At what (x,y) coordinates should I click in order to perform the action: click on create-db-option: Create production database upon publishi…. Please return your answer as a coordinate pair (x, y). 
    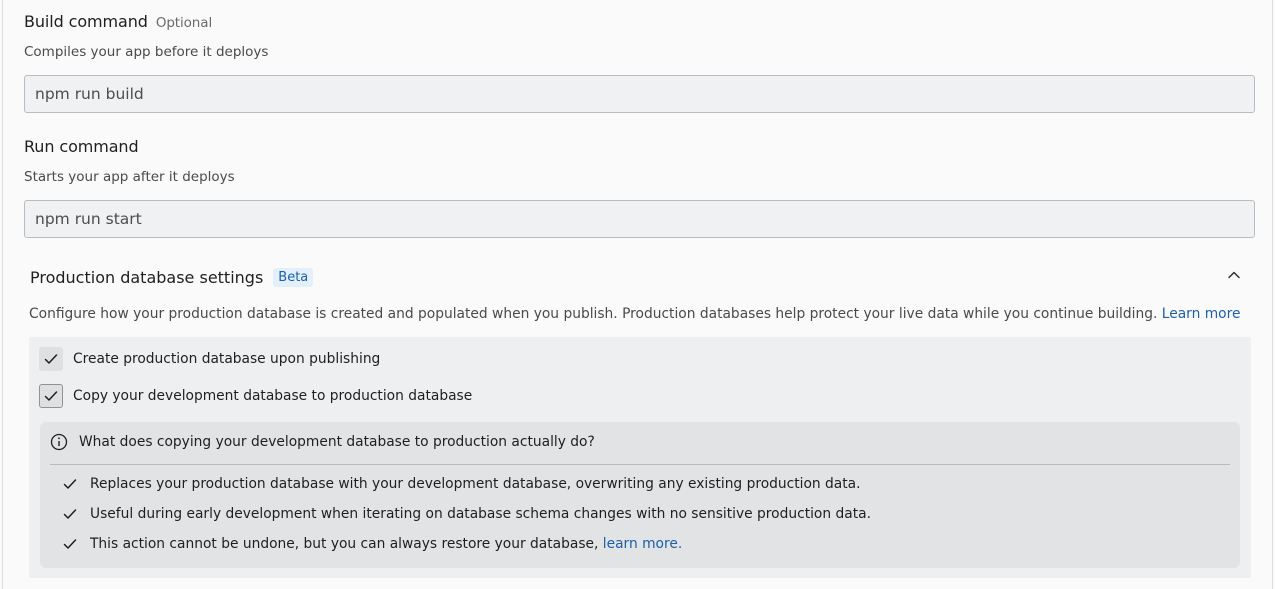
    Looking at the image, I should click on (209, 359).